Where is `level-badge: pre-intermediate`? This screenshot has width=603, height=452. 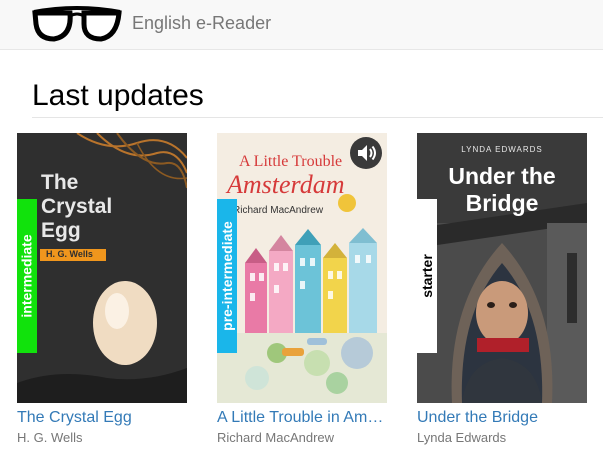
level-badge: pre-intermediate is located at coordinates (227, 276).